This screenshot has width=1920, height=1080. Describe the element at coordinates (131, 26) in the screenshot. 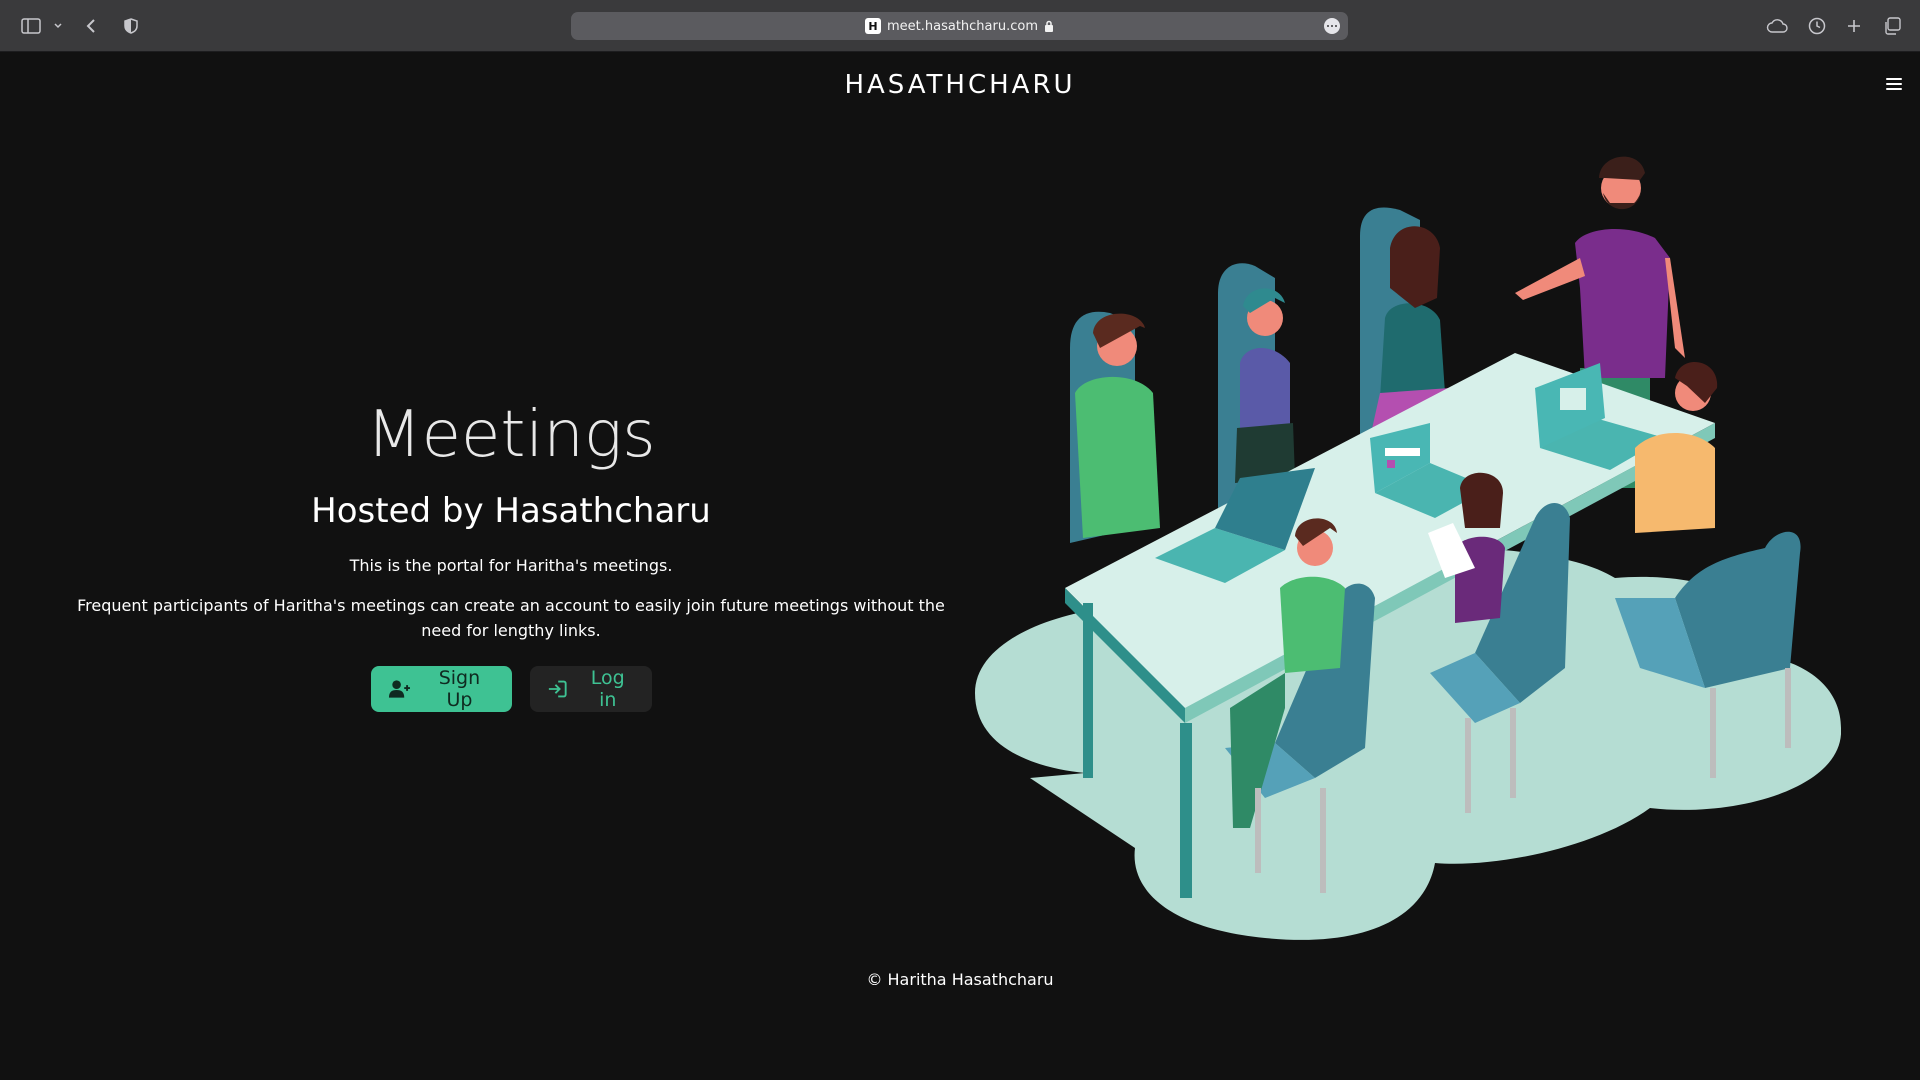

I see `privacy-shield-icon` at that location.